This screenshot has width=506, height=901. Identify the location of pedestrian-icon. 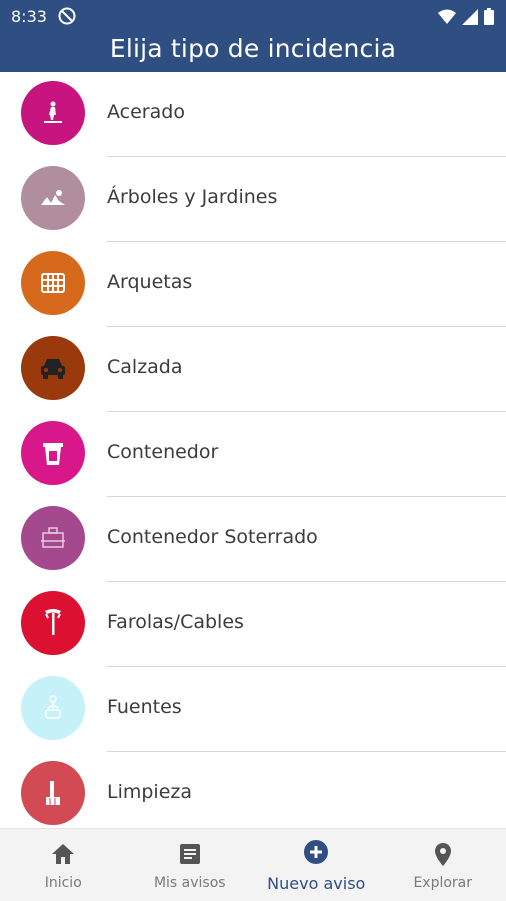
(53, 113).